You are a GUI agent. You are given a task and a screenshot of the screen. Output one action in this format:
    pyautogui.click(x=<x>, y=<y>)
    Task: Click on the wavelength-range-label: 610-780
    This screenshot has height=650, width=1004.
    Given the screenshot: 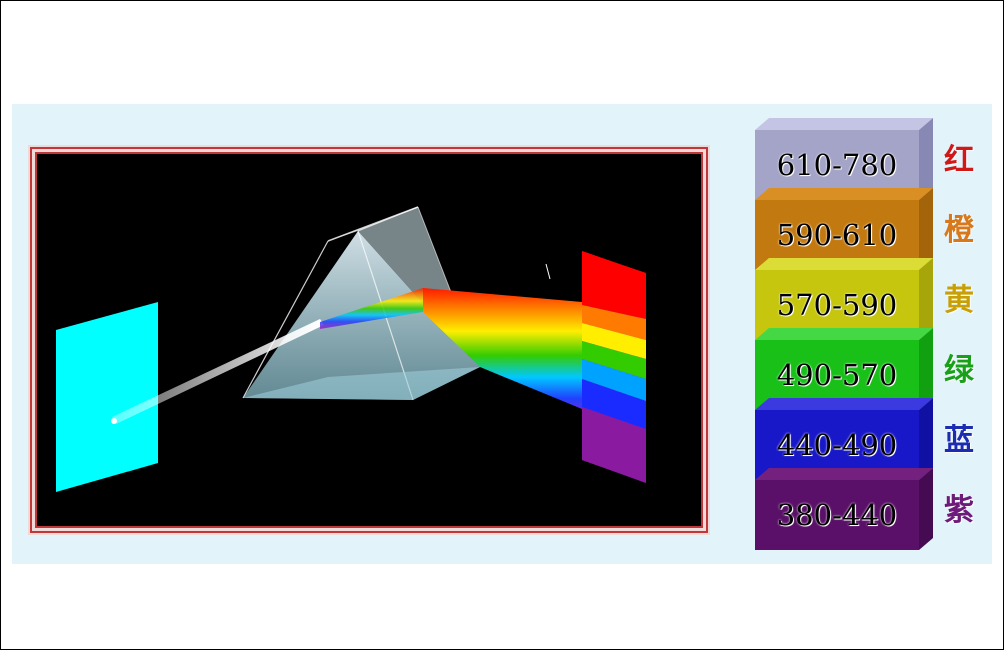 What is the action you would take?
    pyautogui.click(x=837, y=165)
    